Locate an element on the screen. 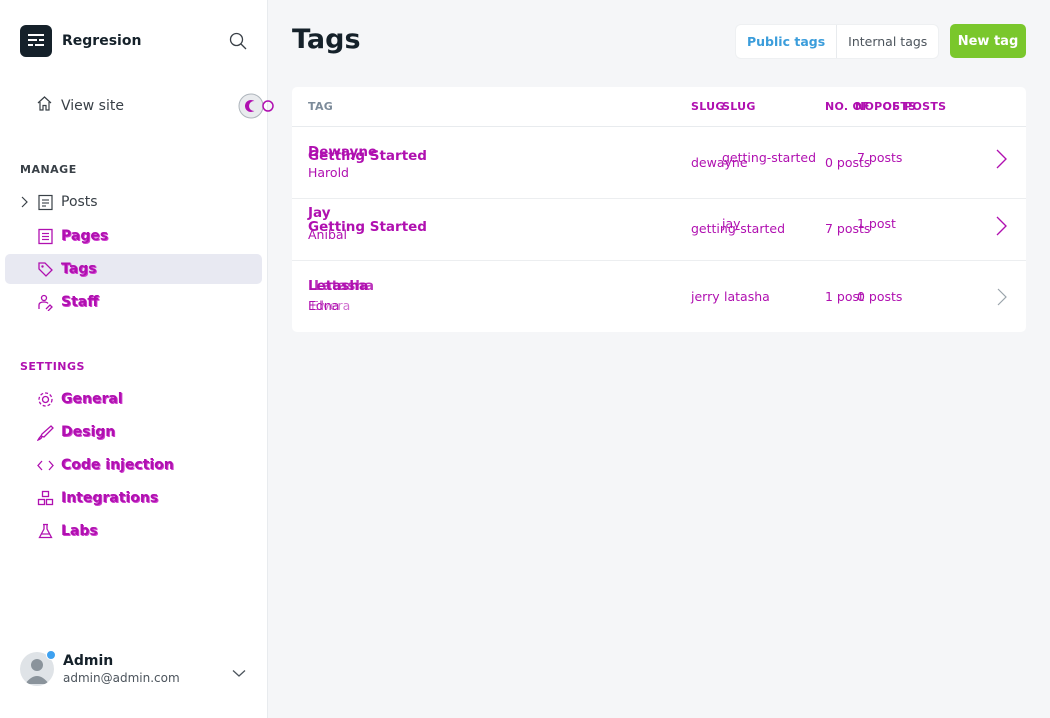 The height and width of the screenshot is (718, 1050). sidebar-item-label: Posts is located at coordinates (79, 202).